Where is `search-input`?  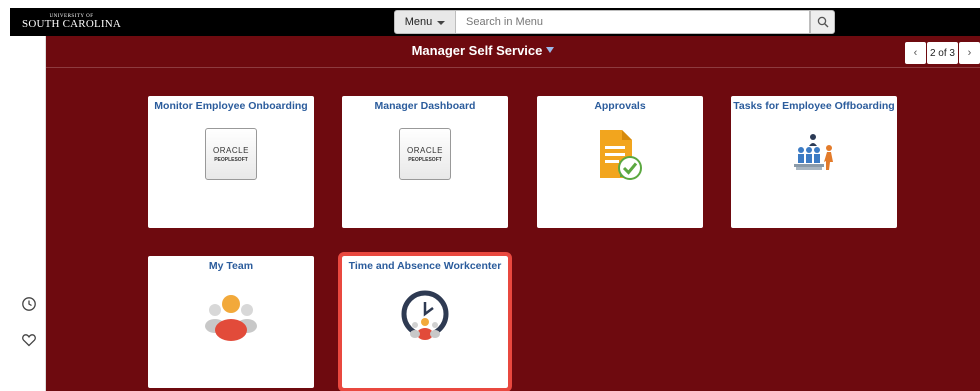 search-input is located at coordinates (633, 22).